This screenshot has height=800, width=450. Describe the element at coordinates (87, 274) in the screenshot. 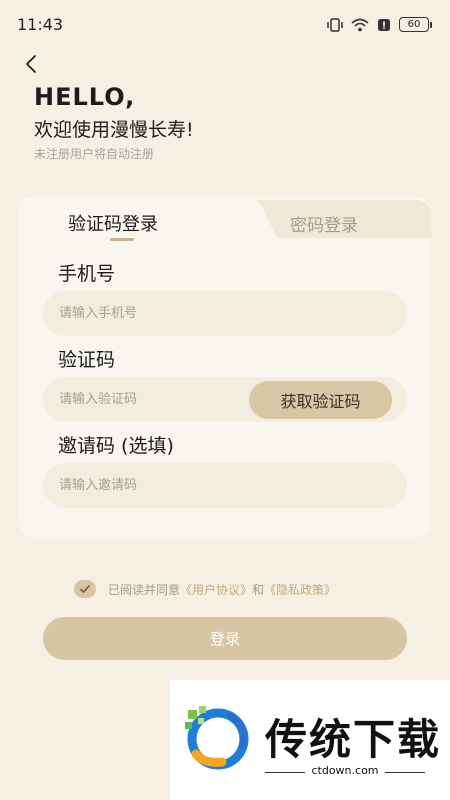

I see `phone-label: 手机号` at that location.